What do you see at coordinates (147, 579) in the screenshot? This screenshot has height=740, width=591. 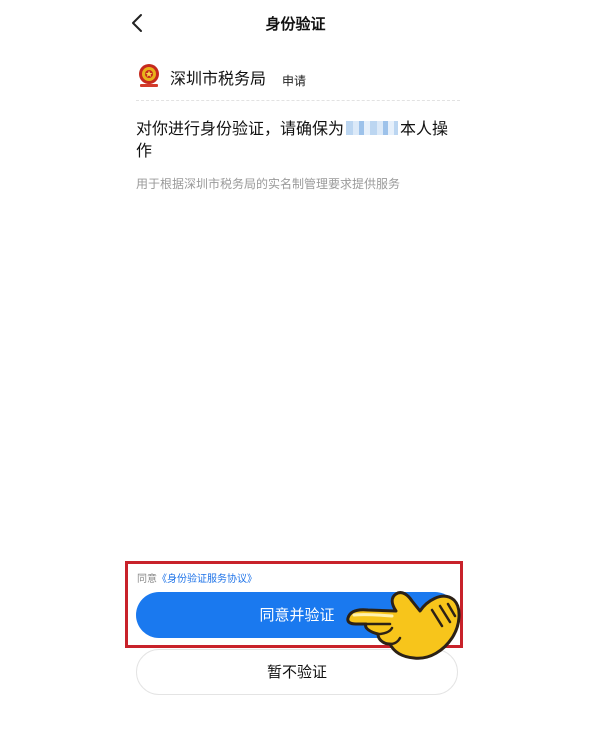 I see `agree-prefix: 同意` at bounding box center [147, 579].